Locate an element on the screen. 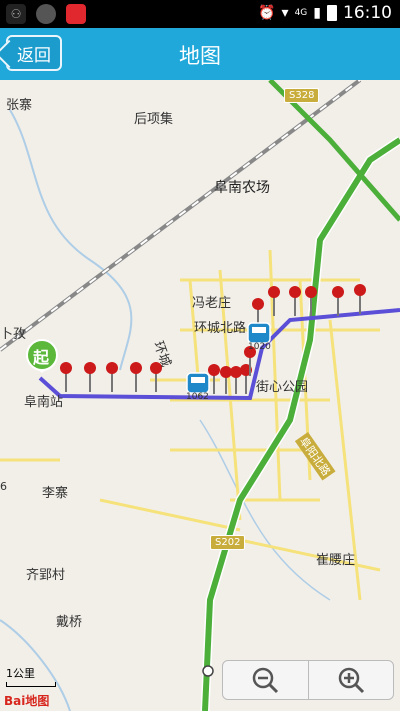  map-label: 崔腰庄 is located at coordinates (336, 560).